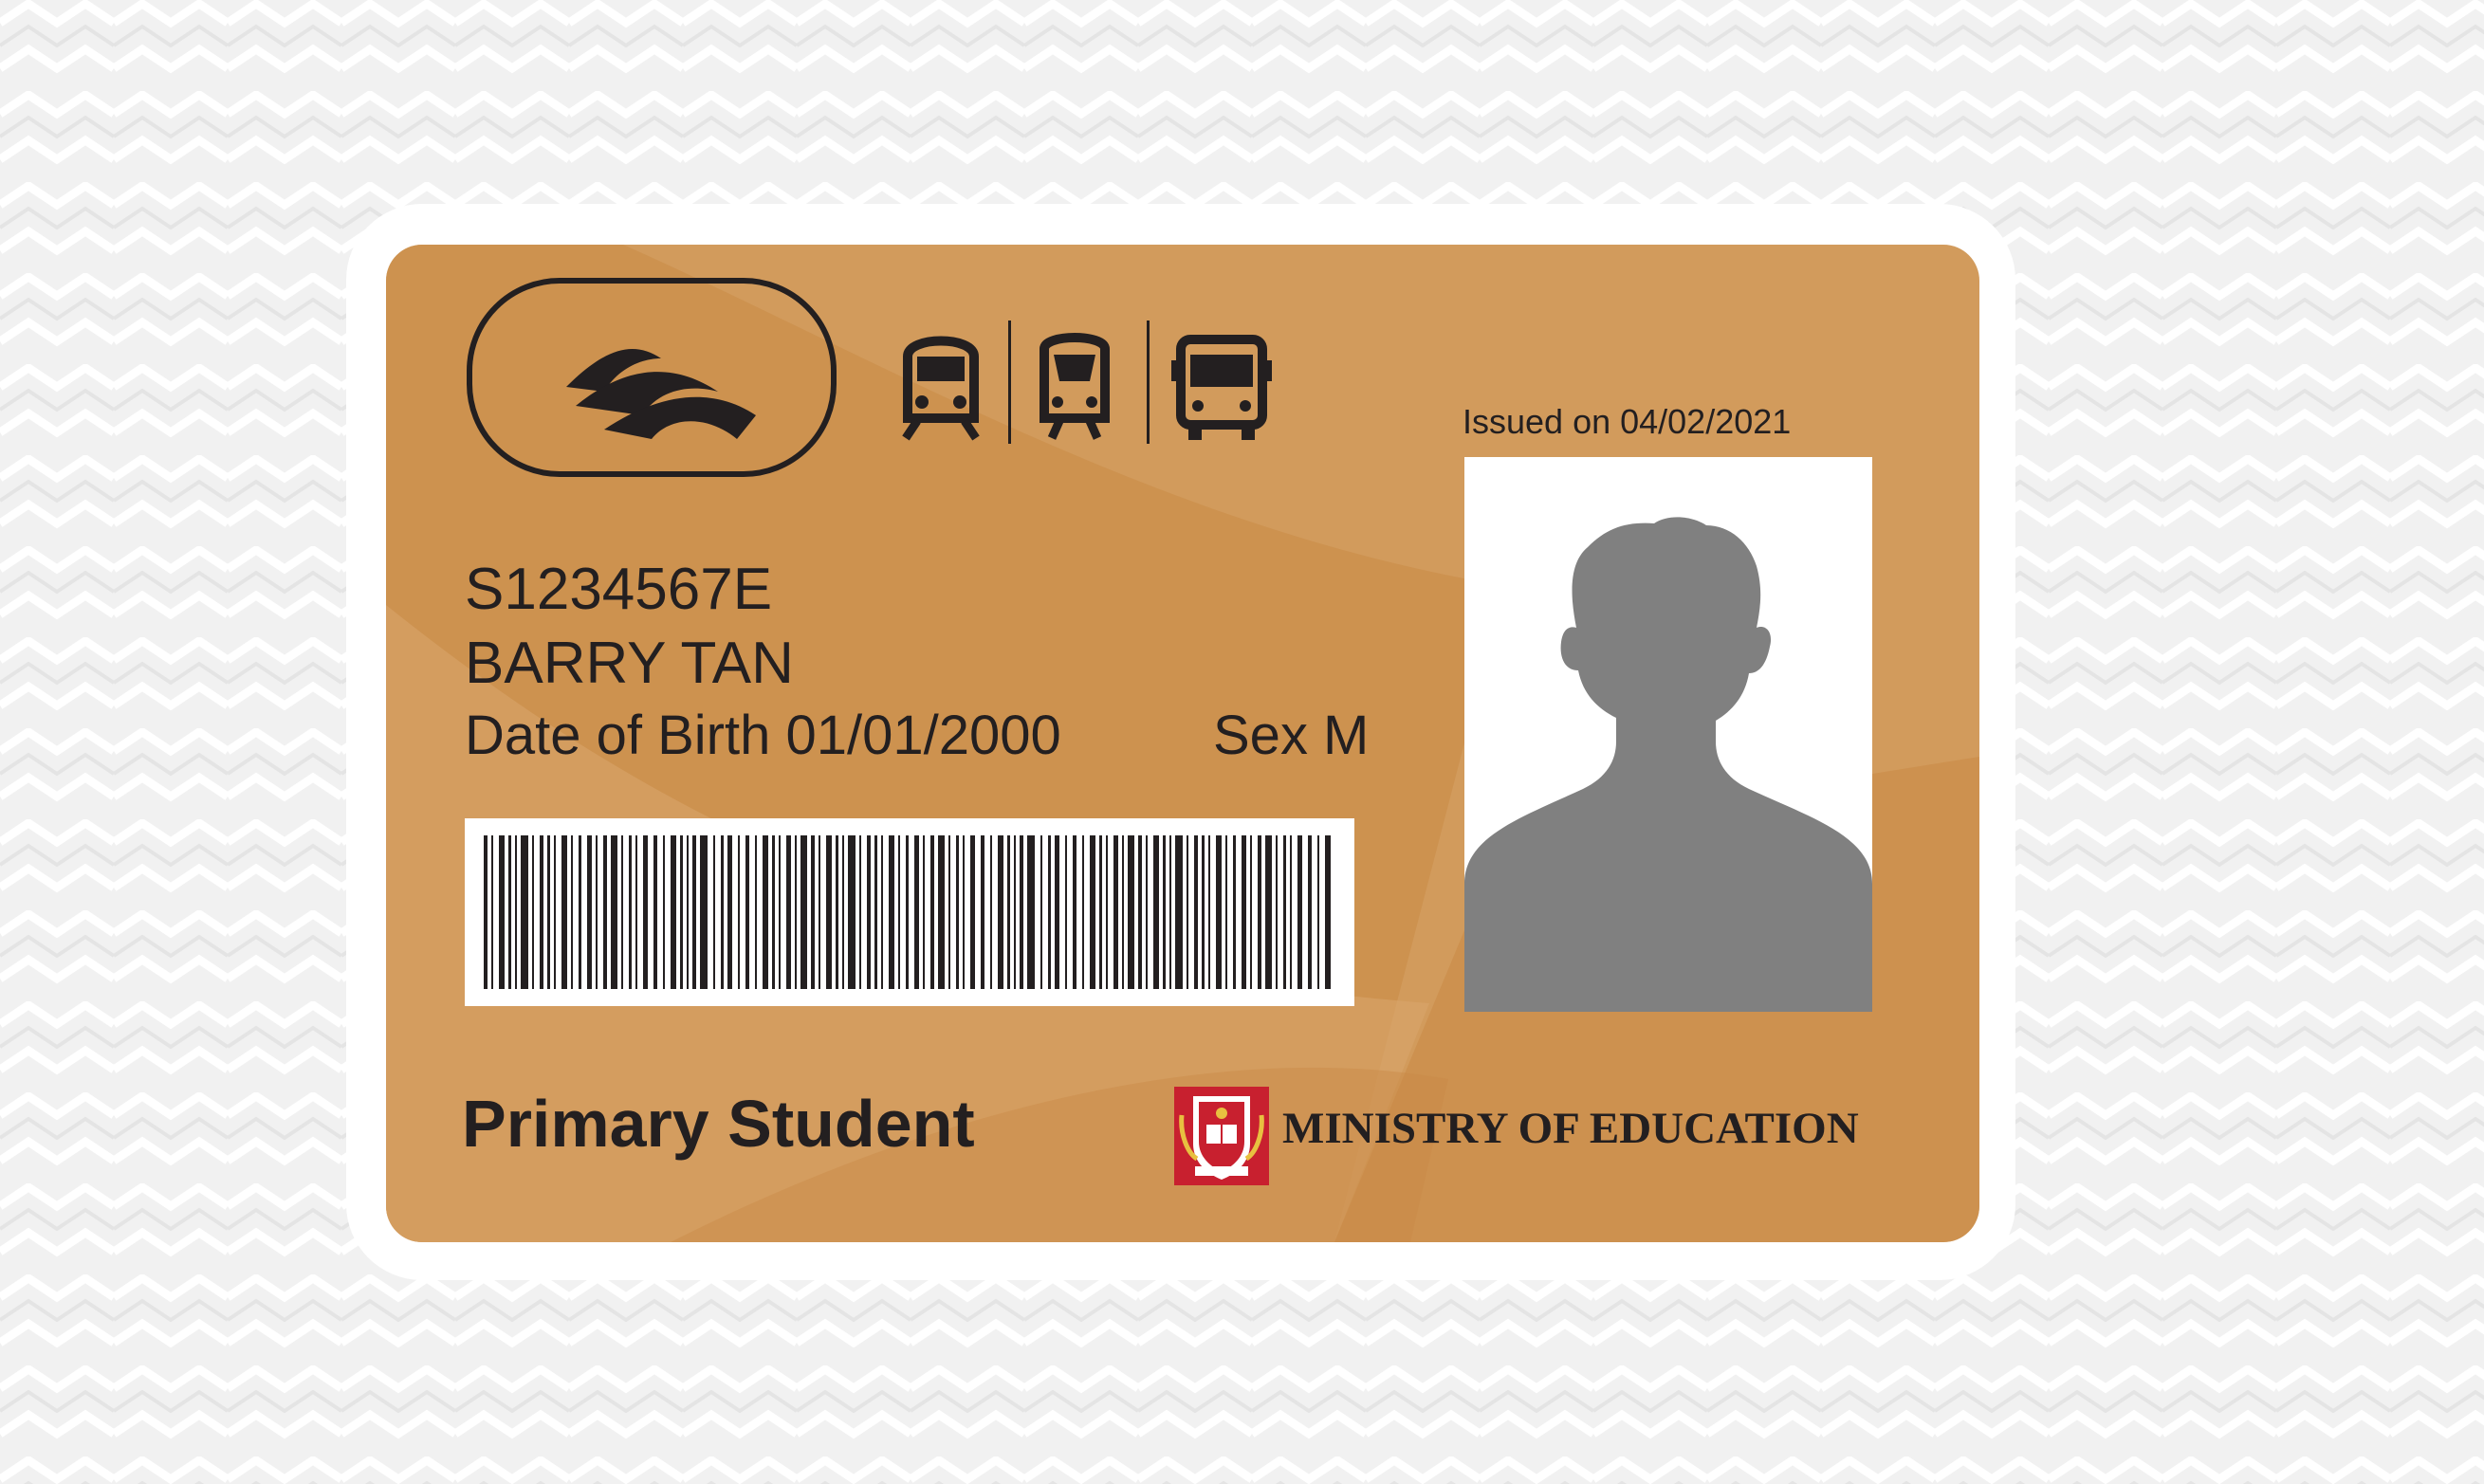 This screenshot has height=1484, width=2484. What do you see at coordinates (1570, 1128) in the screenshot?
I see `issuer-name: MINISTRY OF EDUCATION` at bounding box center [1570, 1128].